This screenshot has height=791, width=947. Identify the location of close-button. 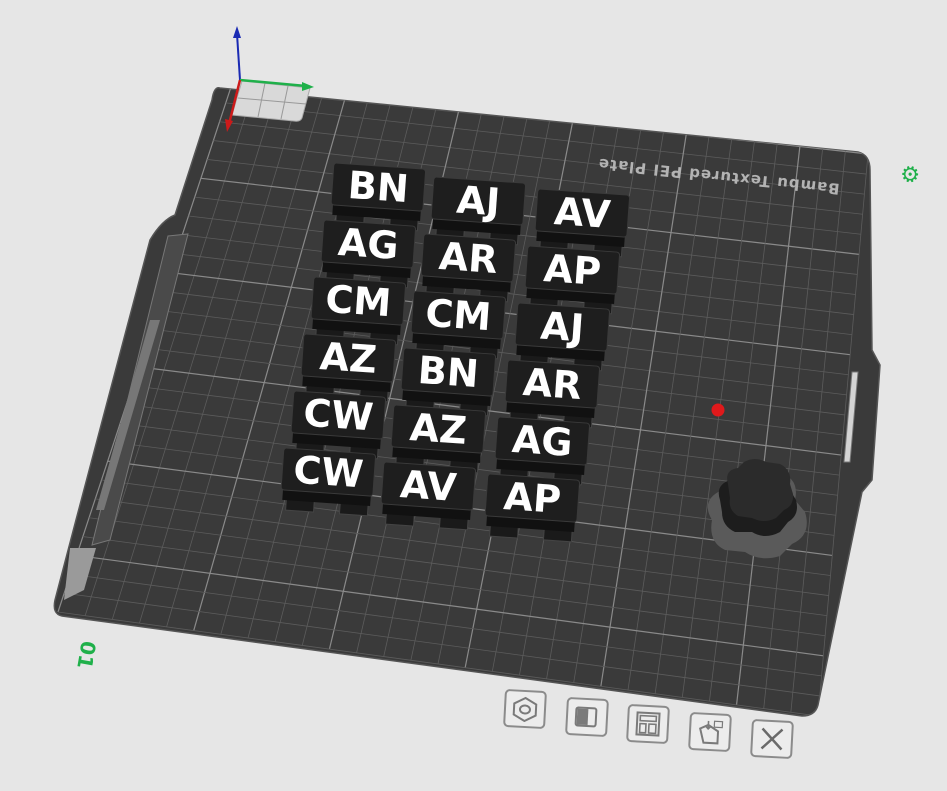
(772, 739).